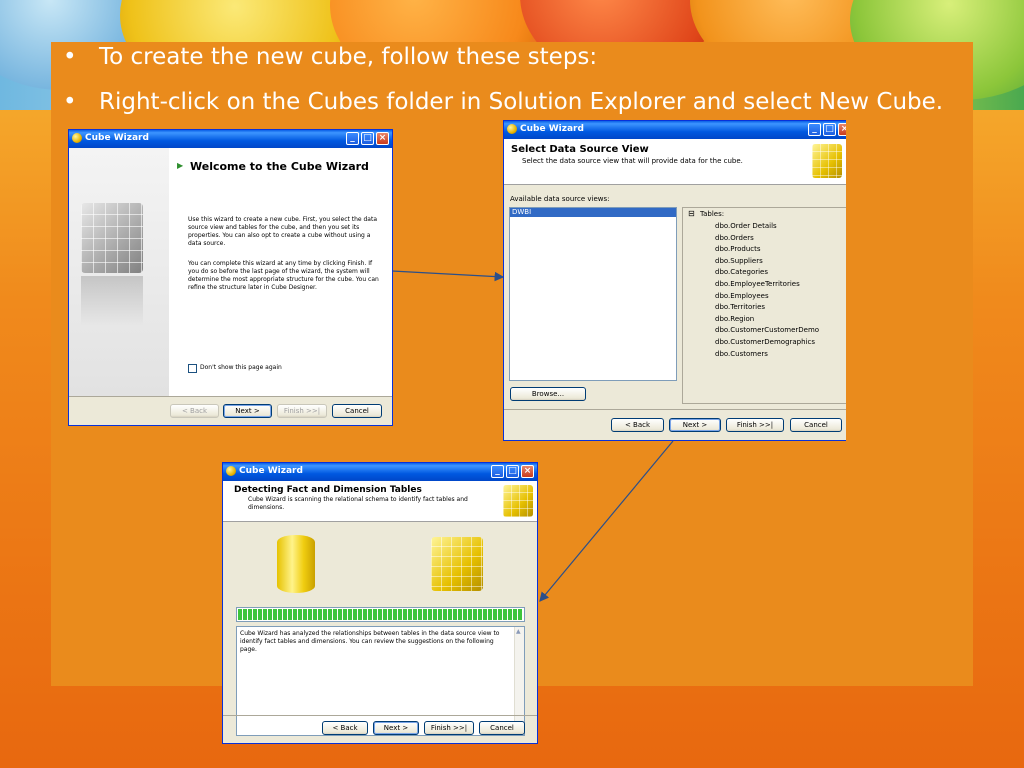  What do you see at coordinates (767, 274) in the screenshot?
I see `tree-item: dbo.Categories` at bounding box center [767, 274].